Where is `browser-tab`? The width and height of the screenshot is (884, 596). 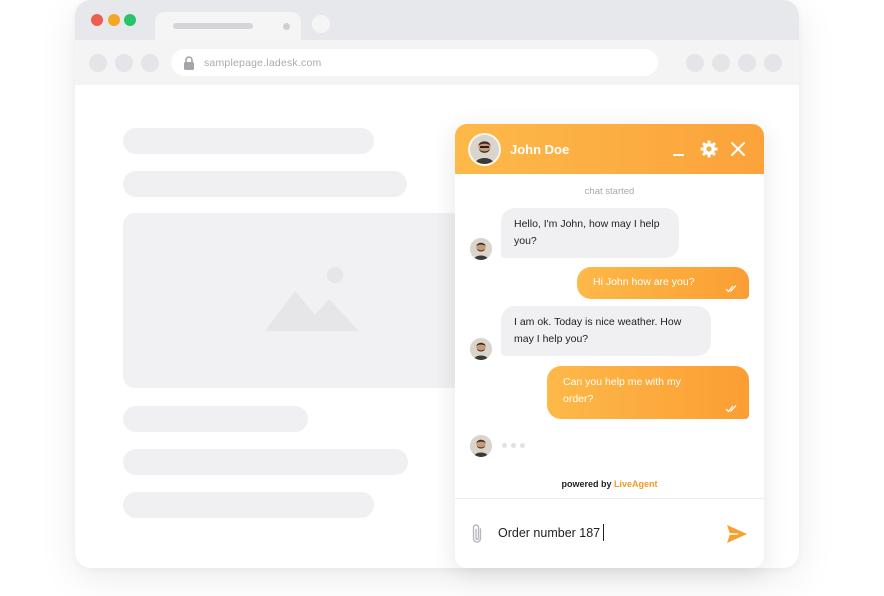 browser-tab is located at coordinates (228, 26).